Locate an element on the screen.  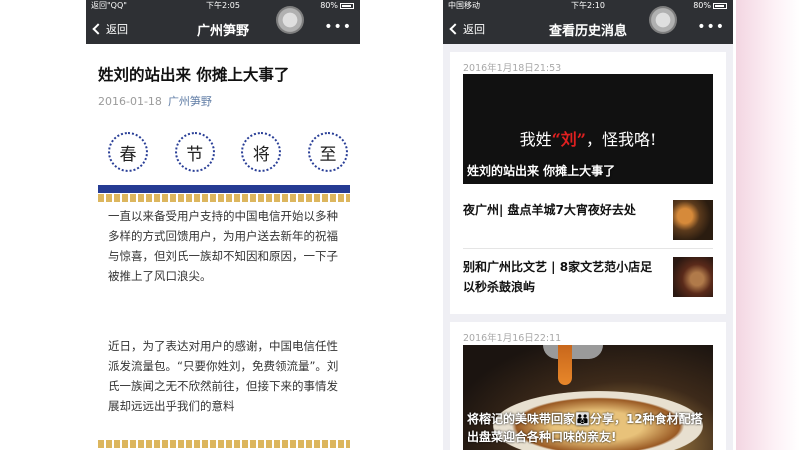
status-time: 下午2:05 is located at coordinates (223, 5).